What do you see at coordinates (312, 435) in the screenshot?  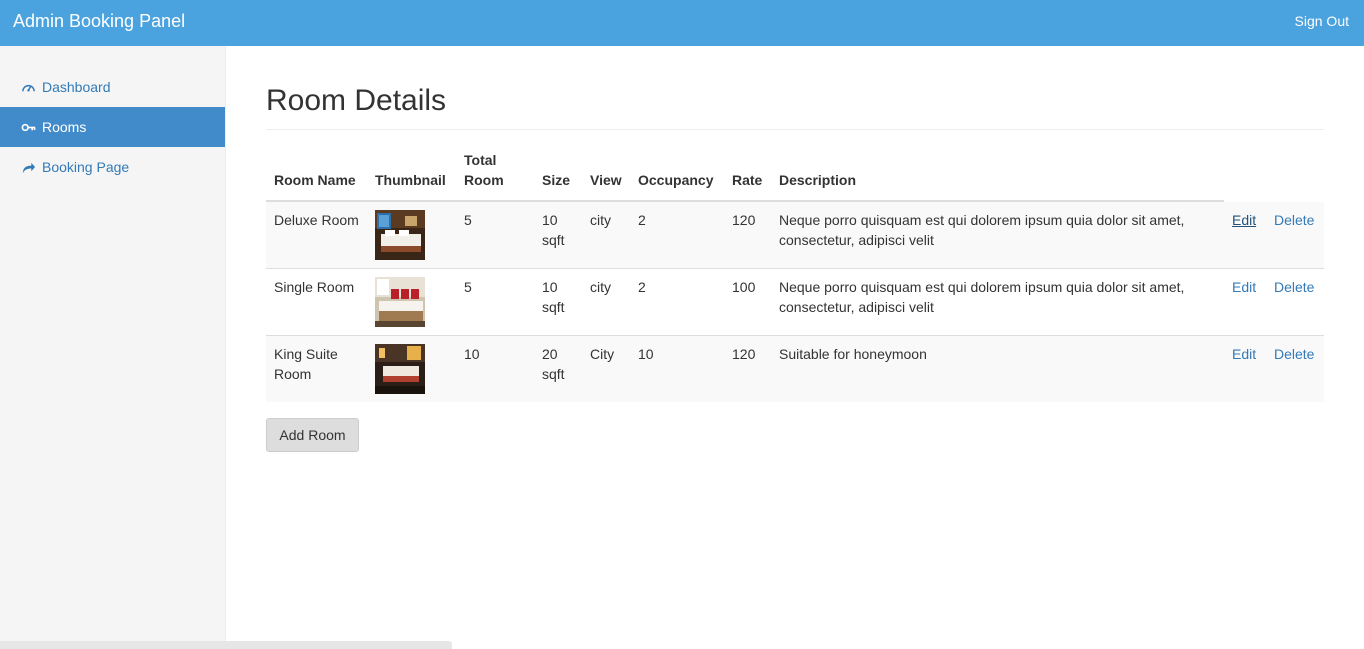 I see `add-room-button: Add Room` at bounding box center [312, 435].